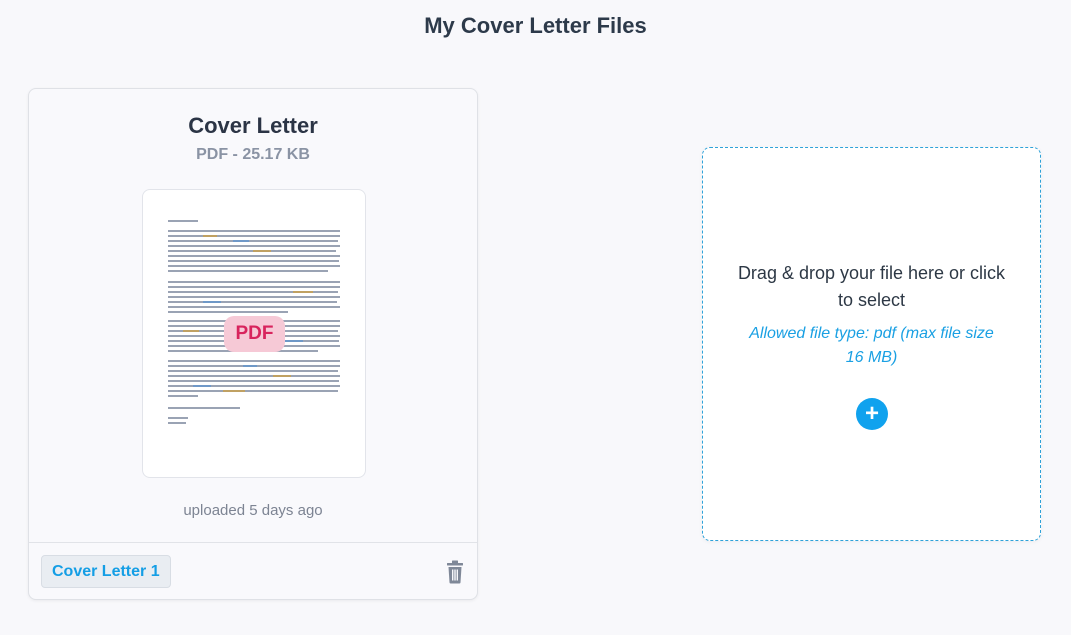 This screenshot has height=635, width=1071. What do you see at coordinates (253, 154) in the screenshot?
I see `file-meta: PDF - 25.17 KB` at bounding box center [253, 154].